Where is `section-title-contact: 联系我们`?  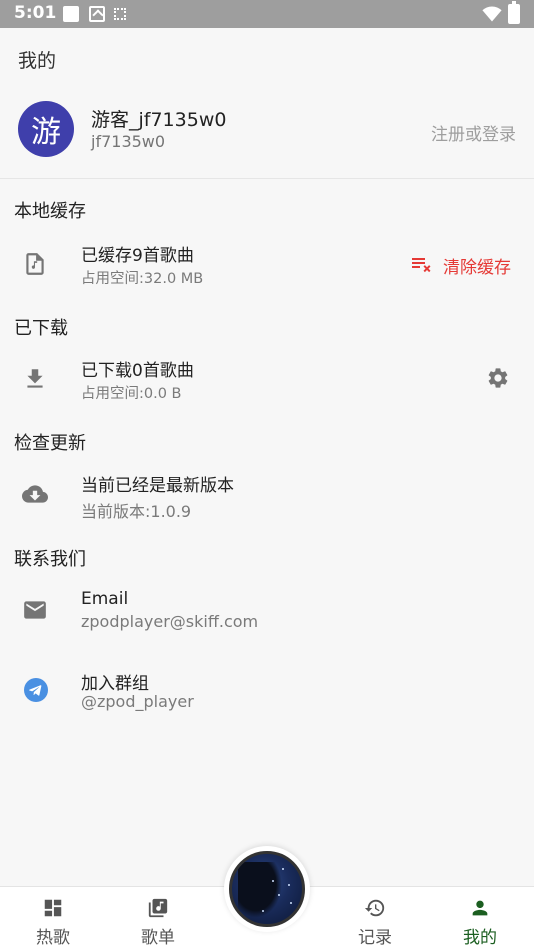
section-title-contact: 联系我们 is located at coordinates (50, 559).